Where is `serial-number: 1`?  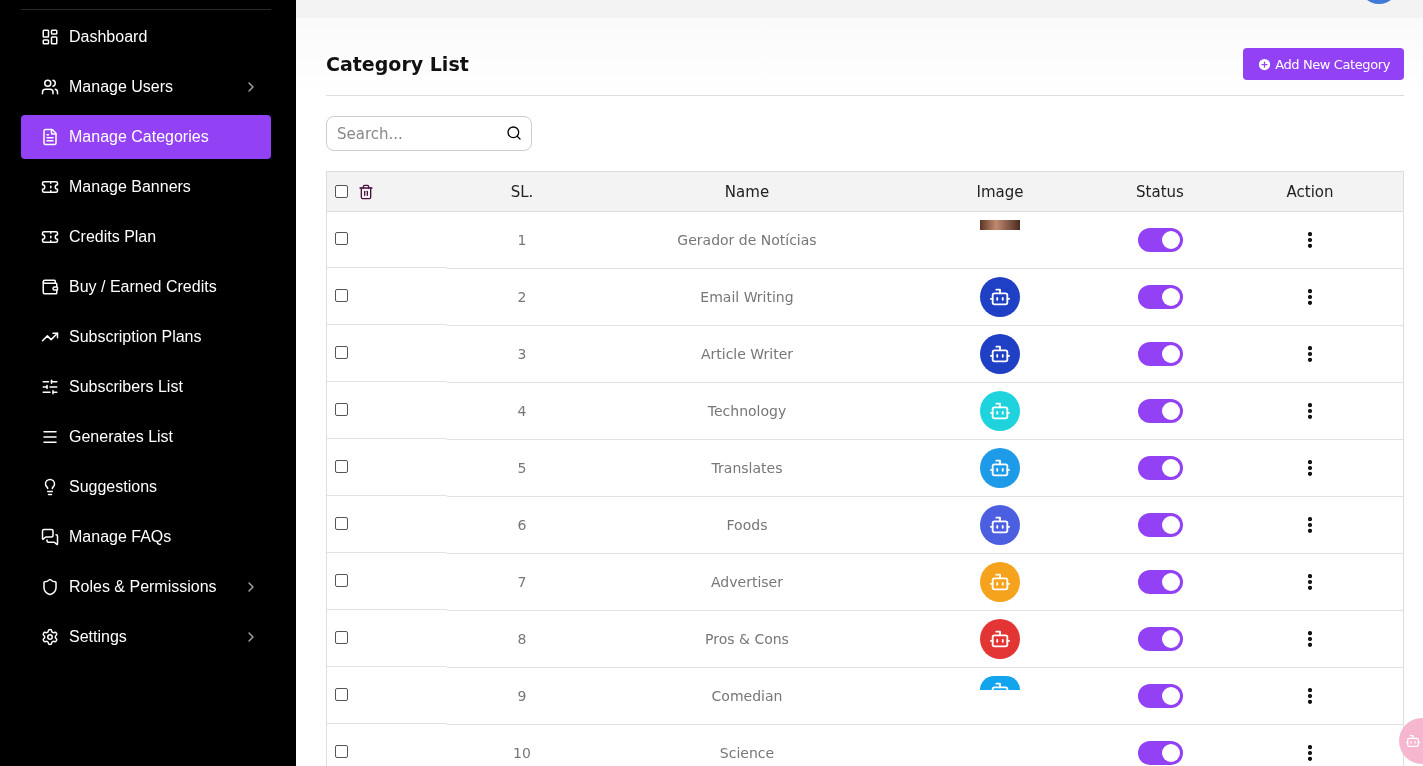 serial-number: 1 is located at coordinates (522, 240).